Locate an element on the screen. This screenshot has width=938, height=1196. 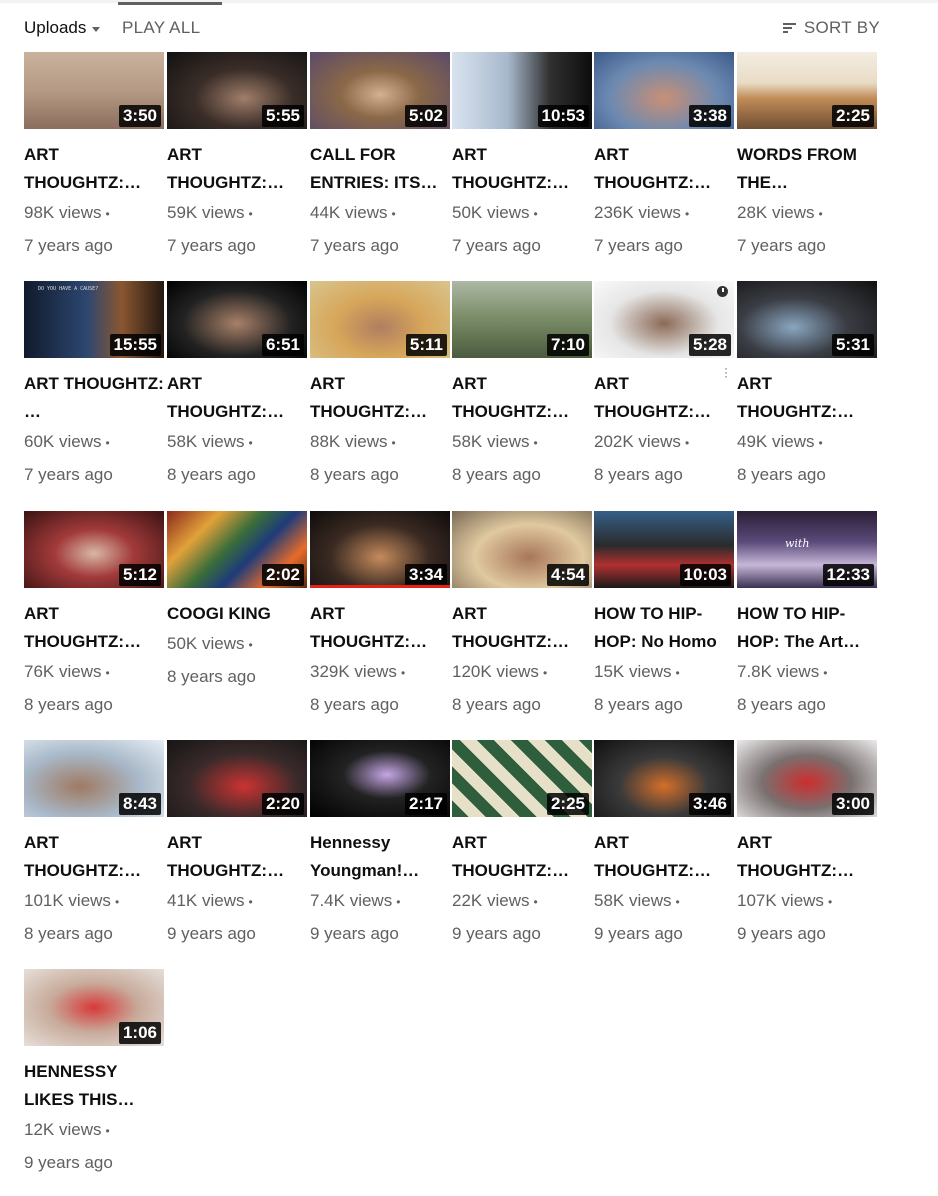
video-thumbnail: 5:12 is located at coordinates (94, 549).